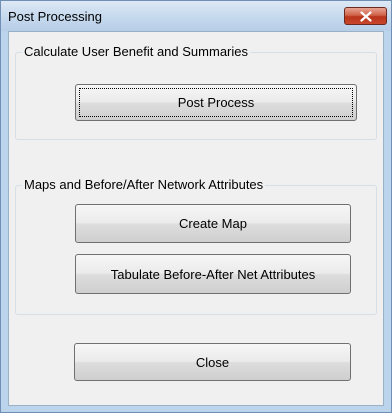 Image resolution: width=392 pixels, height=413 pixels. I want to click on close-button: Close, so click(212, 362).